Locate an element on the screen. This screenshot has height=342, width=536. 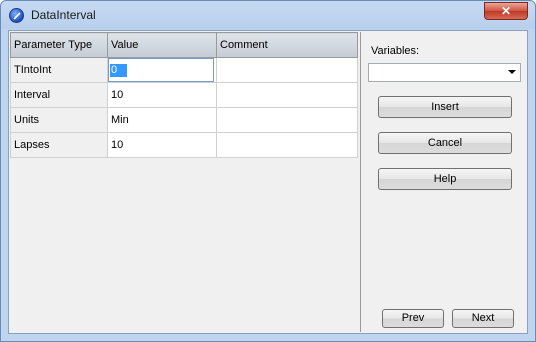
grid-header-row: Parameter Type Value Comment is located at coordinates (184, 45).